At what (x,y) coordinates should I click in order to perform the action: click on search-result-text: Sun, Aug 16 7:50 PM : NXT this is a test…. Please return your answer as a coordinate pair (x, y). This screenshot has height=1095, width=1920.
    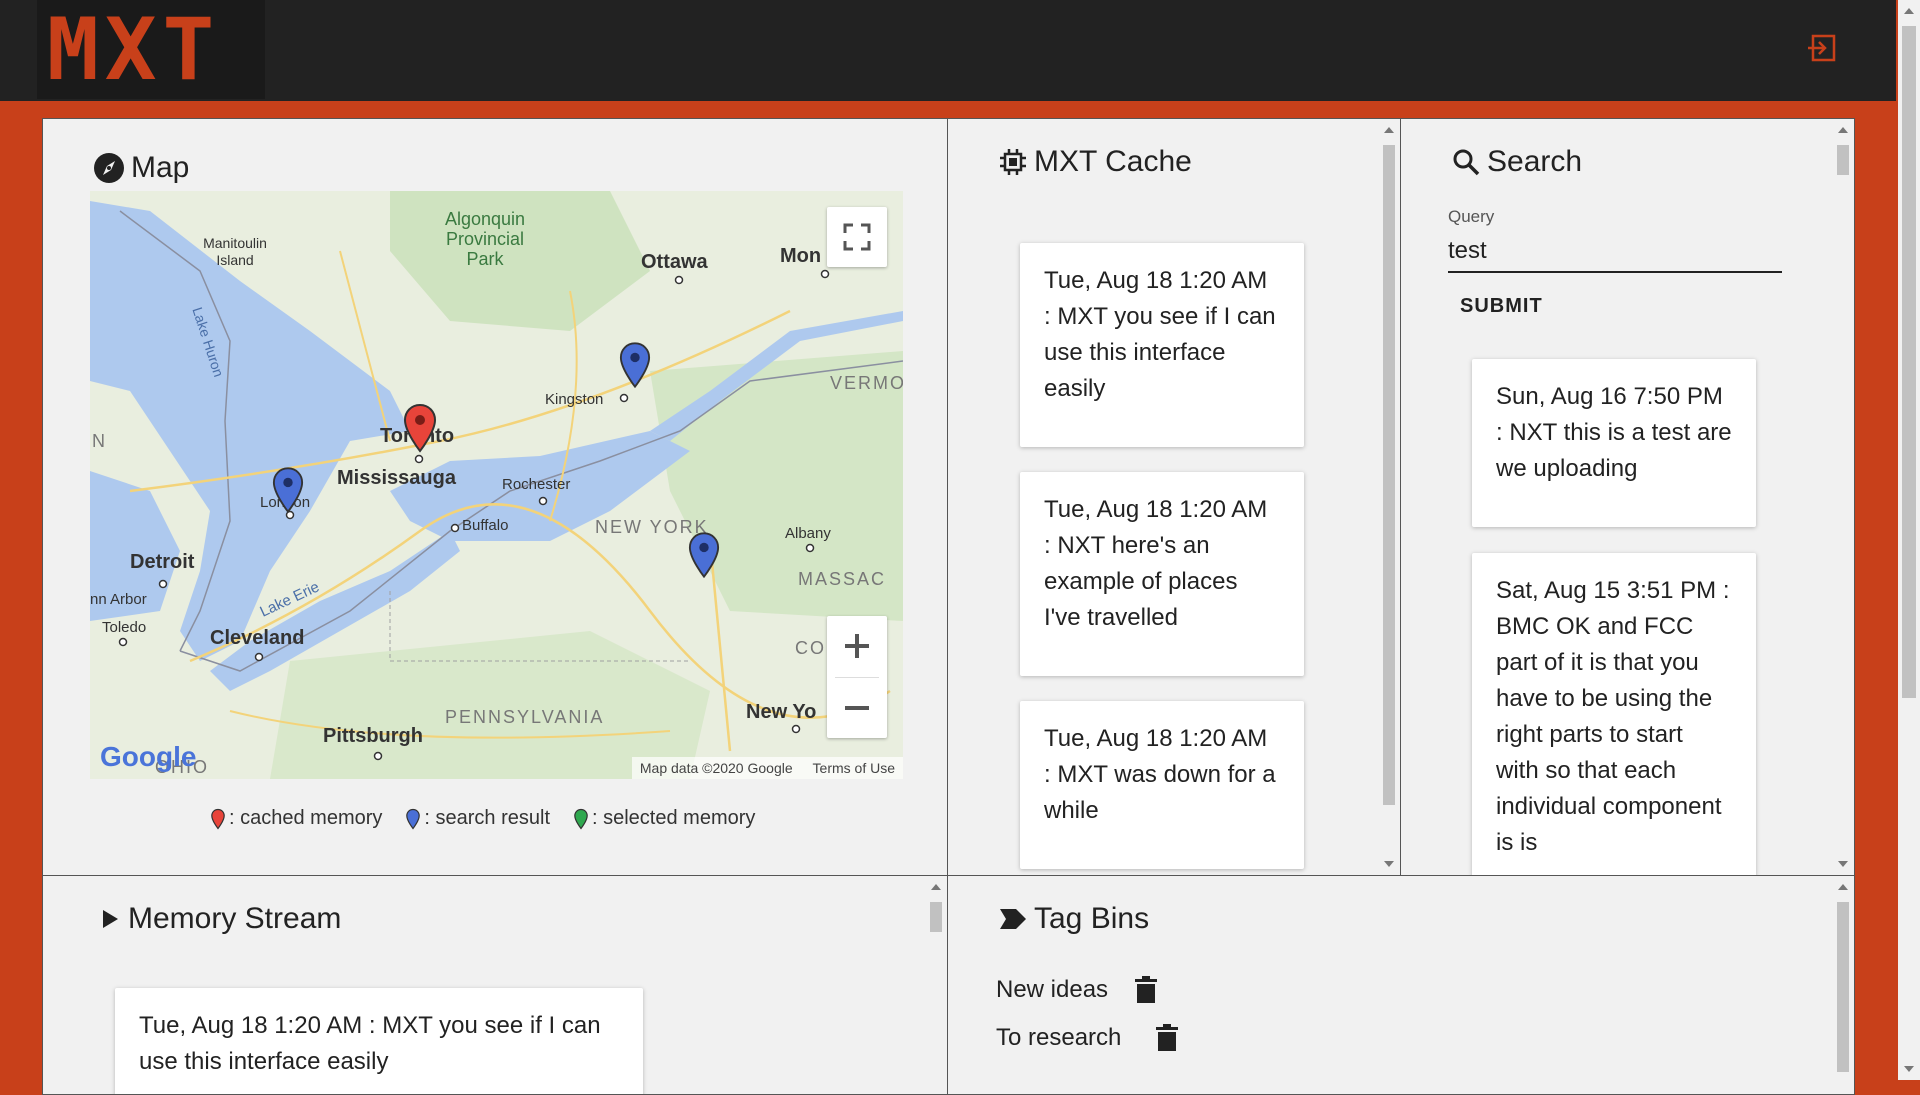
    Looking at the image, I should click on (1614, 432).